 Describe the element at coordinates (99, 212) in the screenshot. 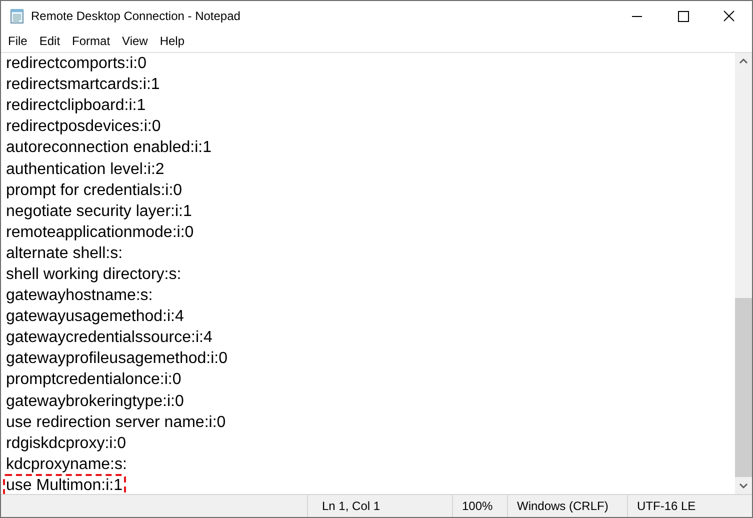

I see `text-line: negotiate security layer:i:1` at that location.